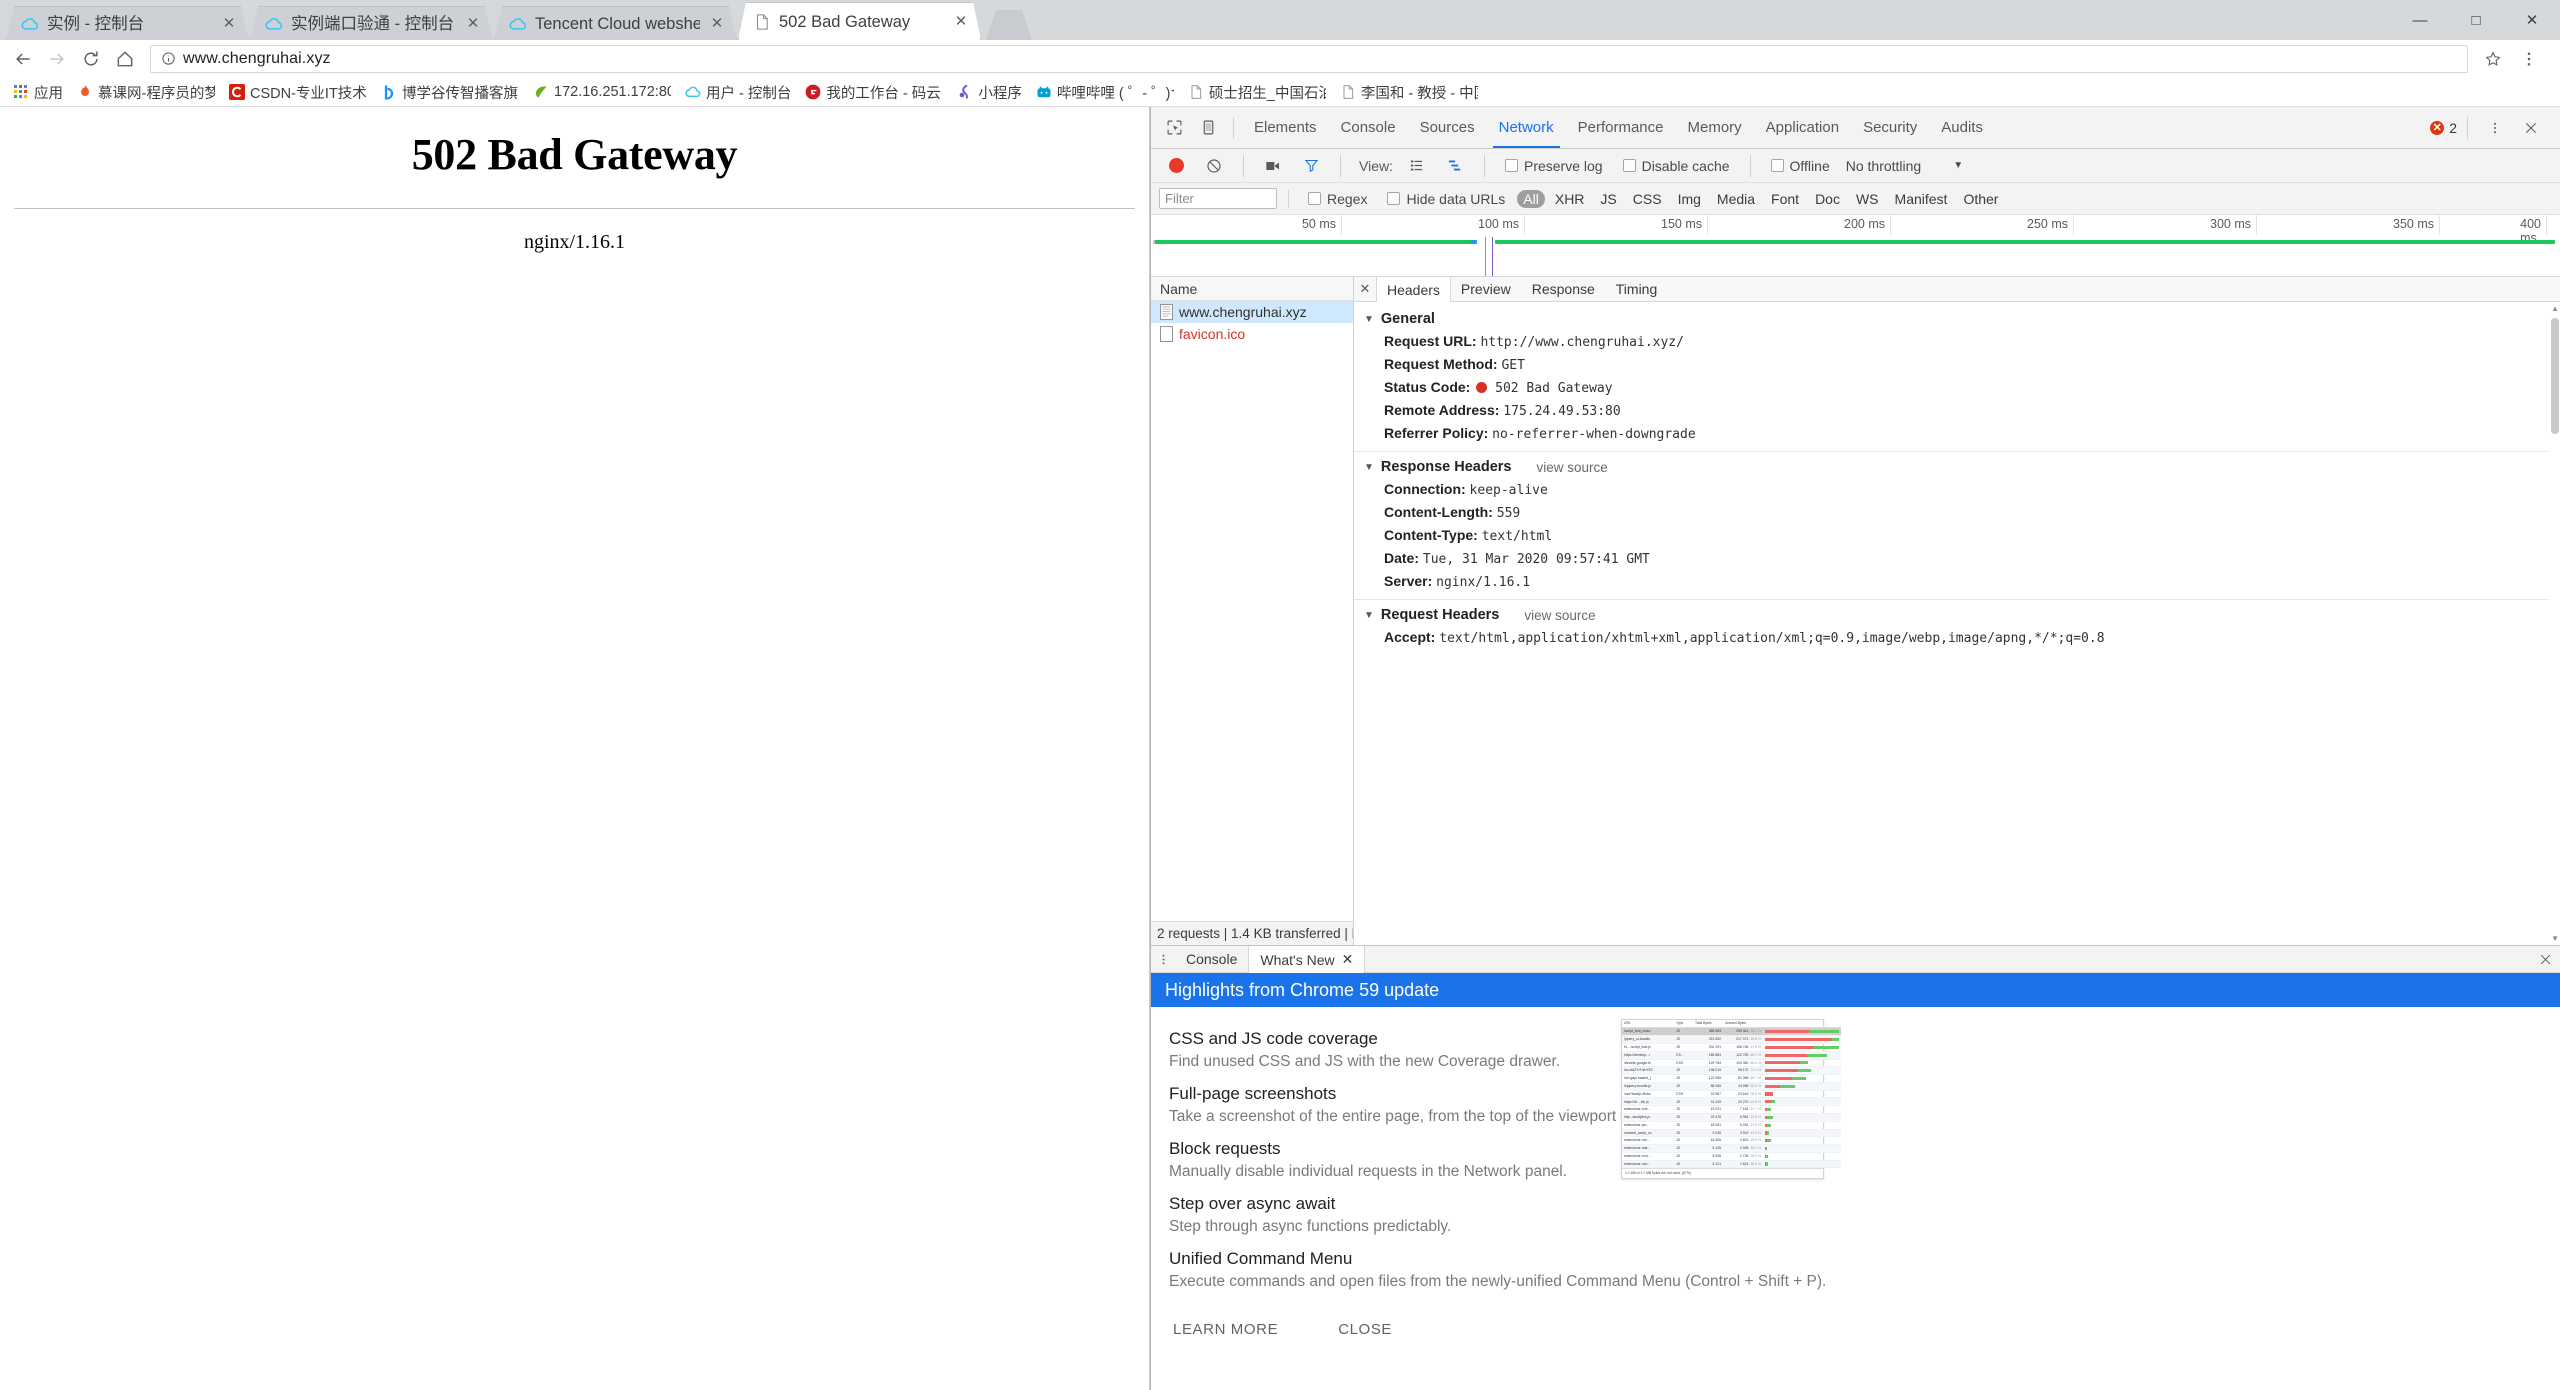  What do you see at coordinates (2493, 59) in the screenshot?
I see `bookmark-star-button` at bounding box center [2493, 59].